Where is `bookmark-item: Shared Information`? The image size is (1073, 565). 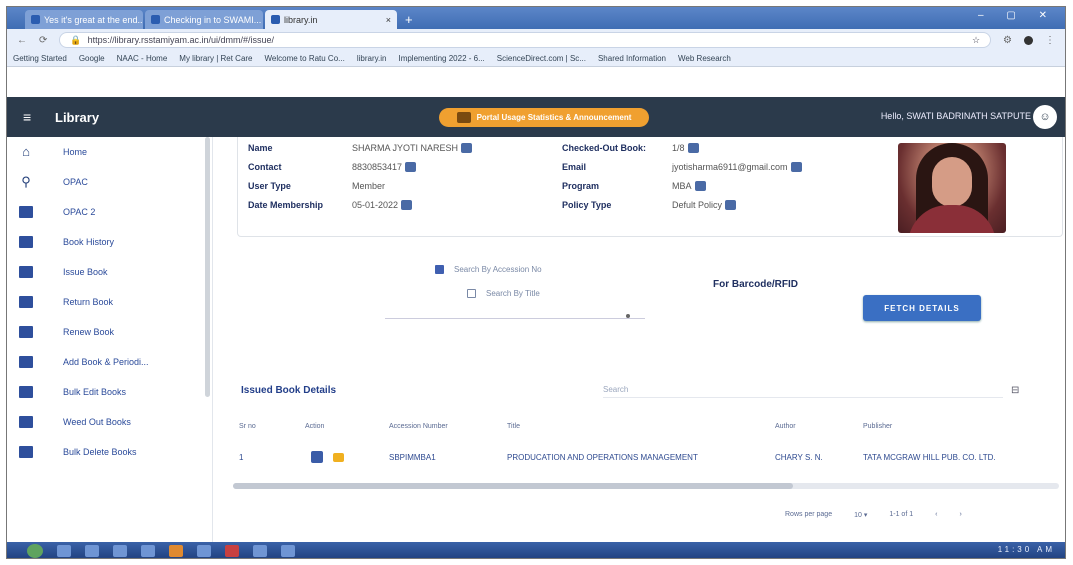 bookmark-item: Shared Information is located at coordinates (632, 58).